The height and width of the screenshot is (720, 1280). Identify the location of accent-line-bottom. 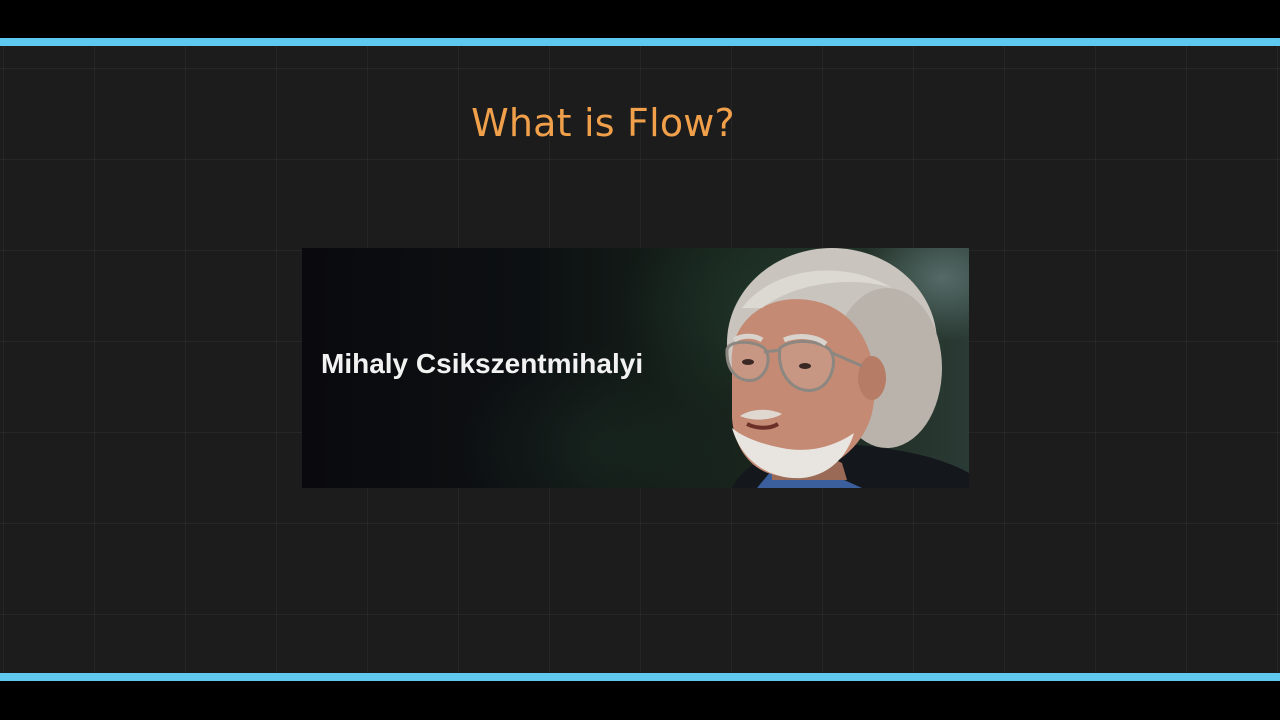
(640, 677).